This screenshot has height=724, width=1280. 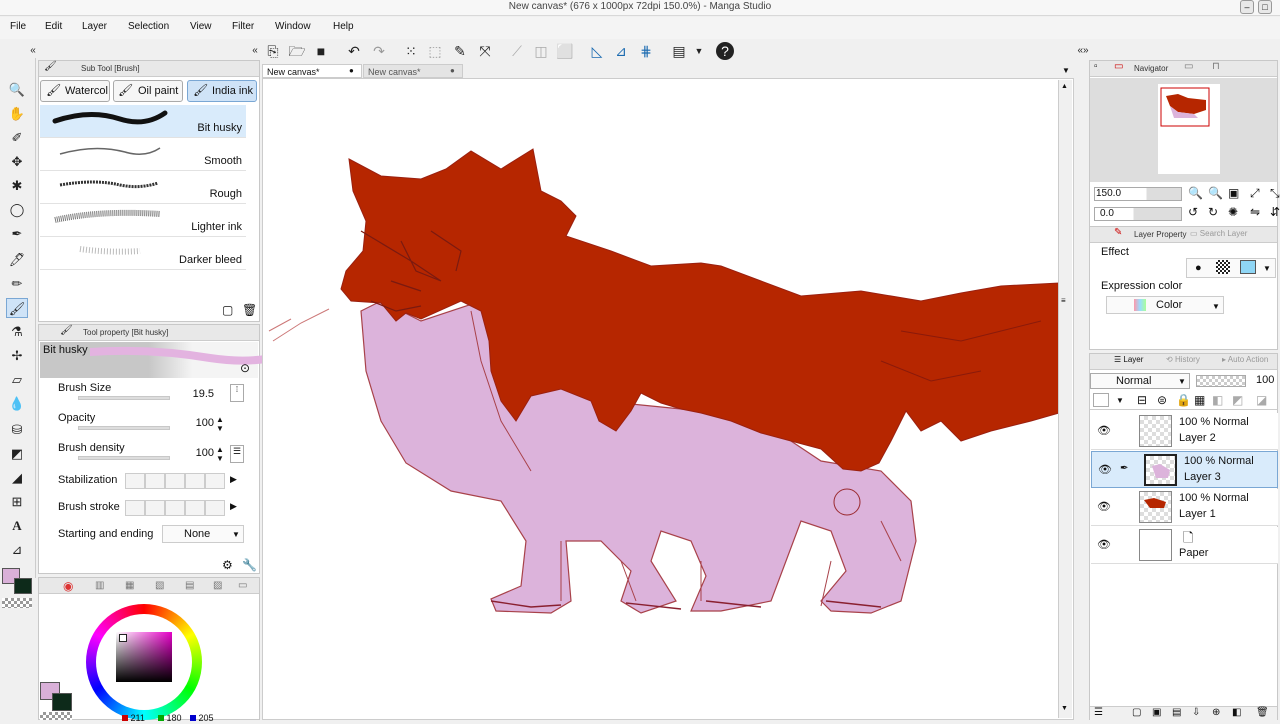 What do you see at coordinates (197, 423) in the screenshot?
I see `opacity-value: 100` at bounding box center [197, 423].